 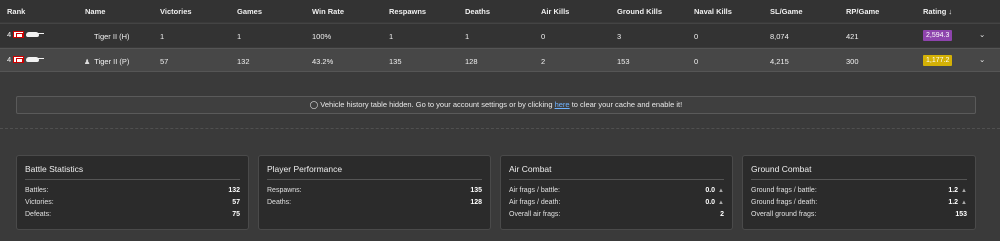 What do you see at coordinates (543, 61) in the screenshot?
I see `air-kills-value: 2` at bounding box center [543, 61].